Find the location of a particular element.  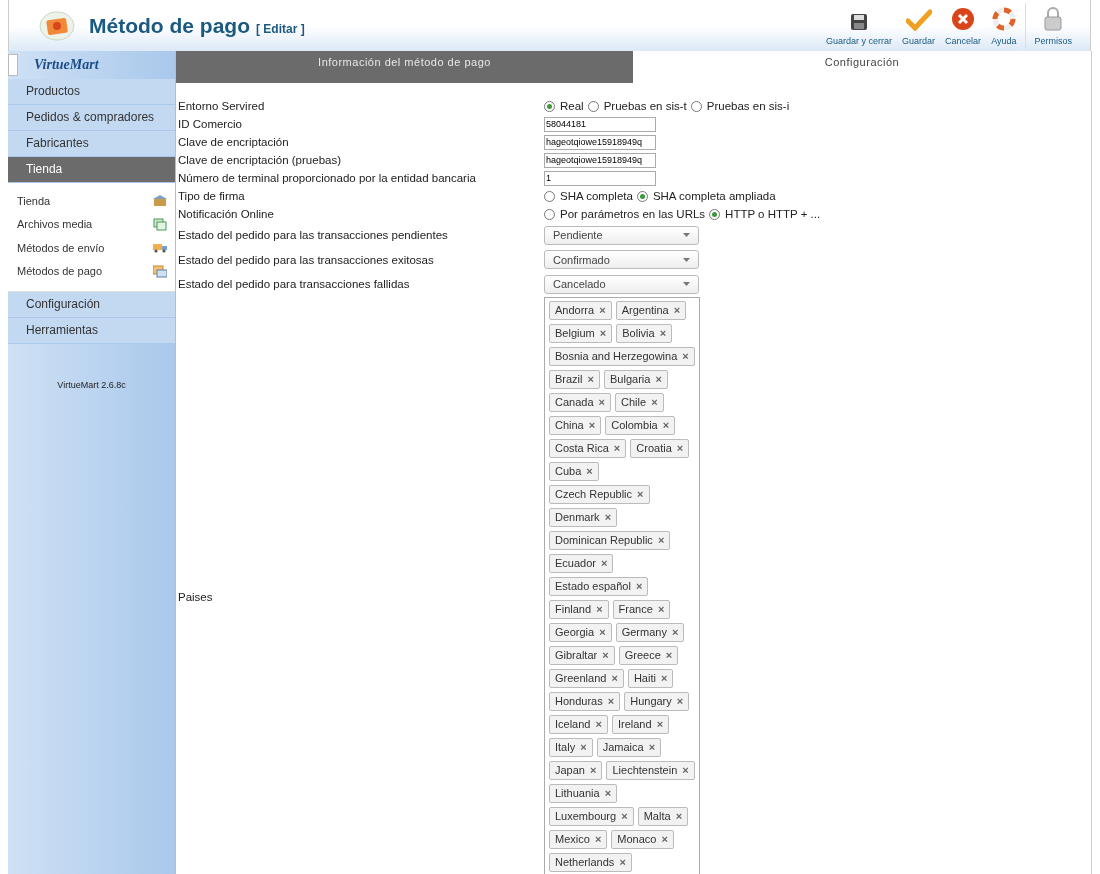

select-dropdown: Confirmado is located at coordinates (621, 260).